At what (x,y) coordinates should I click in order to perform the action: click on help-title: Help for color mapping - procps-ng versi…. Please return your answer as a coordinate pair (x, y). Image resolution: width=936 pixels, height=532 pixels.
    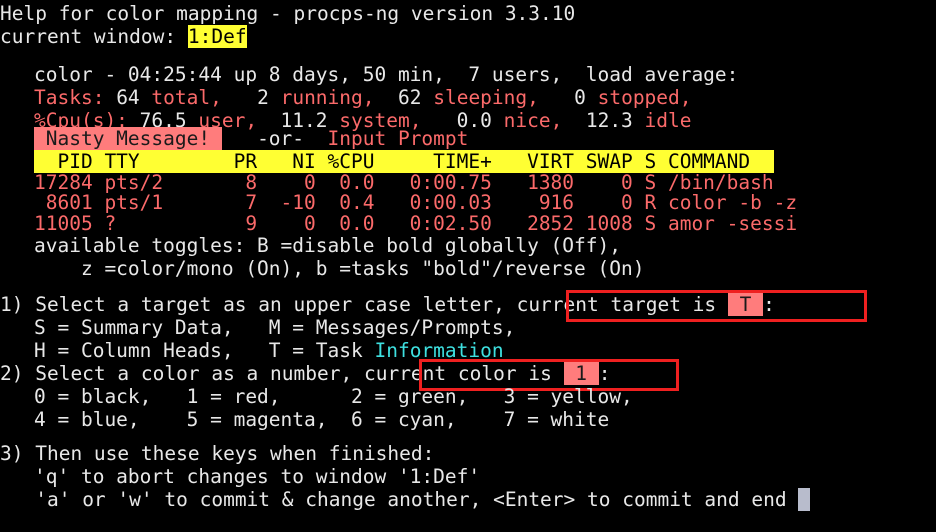
    Looking at the image, I should click on (288, 13).